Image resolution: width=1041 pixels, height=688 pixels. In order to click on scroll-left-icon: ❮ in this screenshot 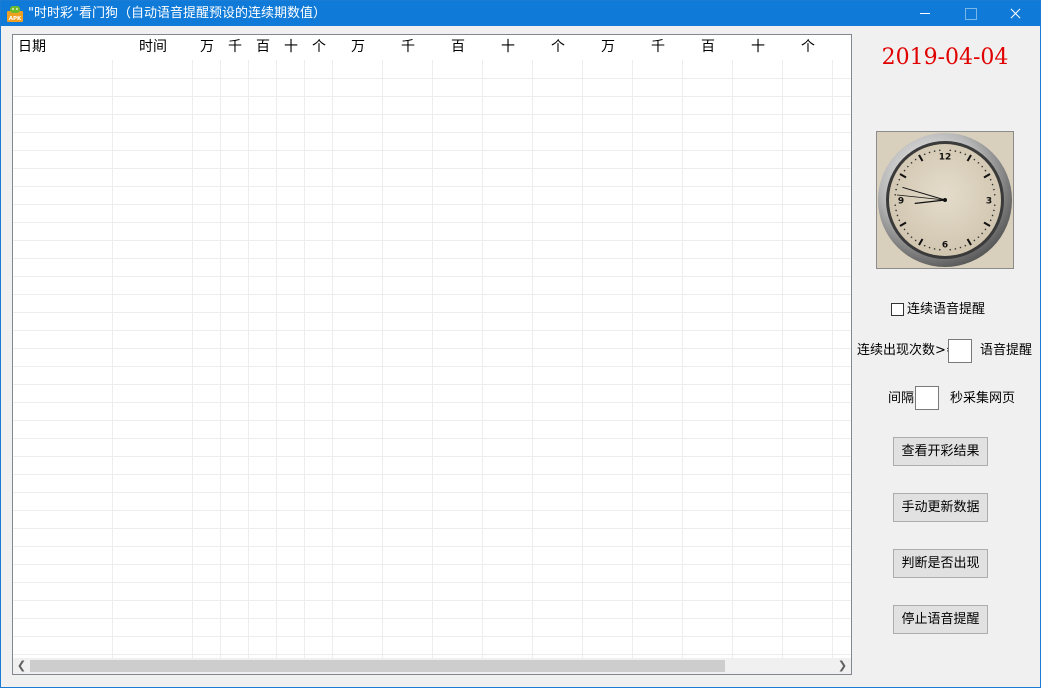, I will do `click(21, 666)`.